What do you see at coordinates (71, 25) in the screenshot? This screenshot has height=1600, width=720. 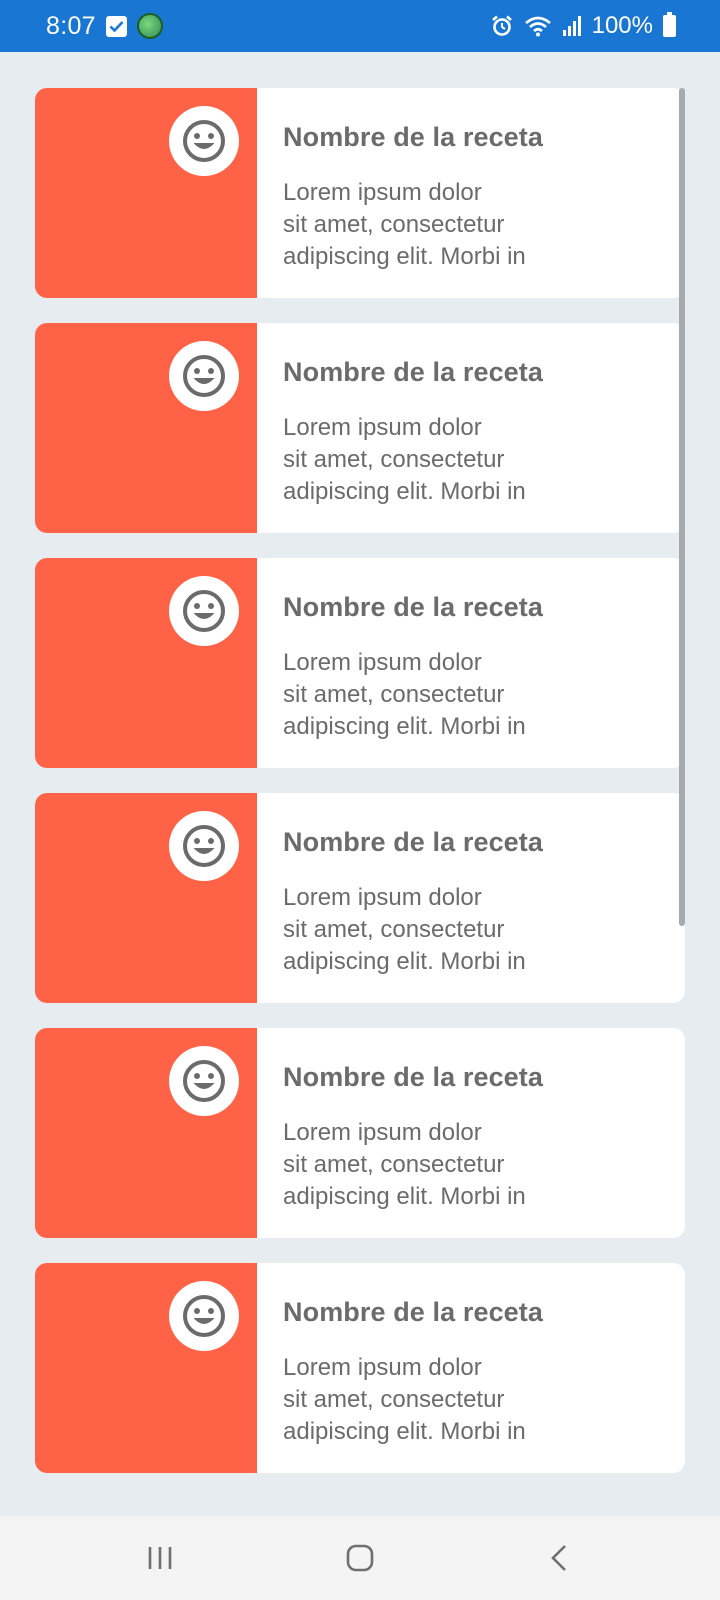 I see `status-time: 8:07` at bounding box center [71, 25].